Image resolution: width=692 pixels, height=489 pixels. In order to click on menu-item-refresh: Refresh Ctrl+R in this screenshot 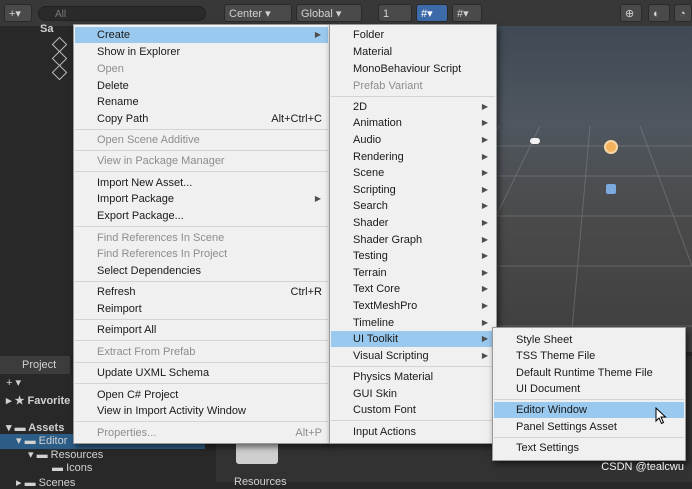, I will do `click(201, 292)`.